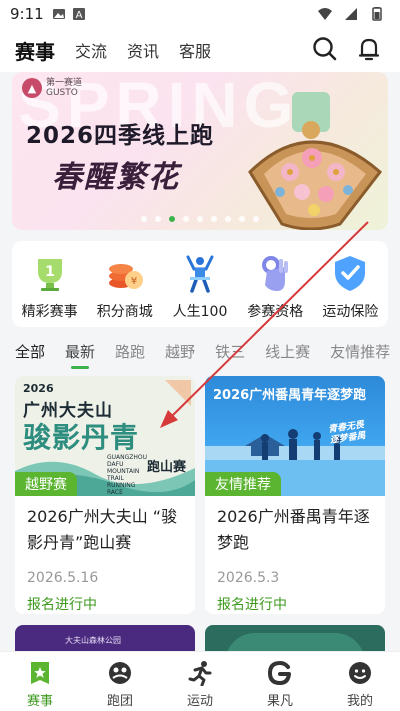 The height and width of the screenshot is (711, 400). What do you see at coordinates (243, 484) in the screenshot?
I see `event-tag: 友情推荐` at bounding box center [243, 484].